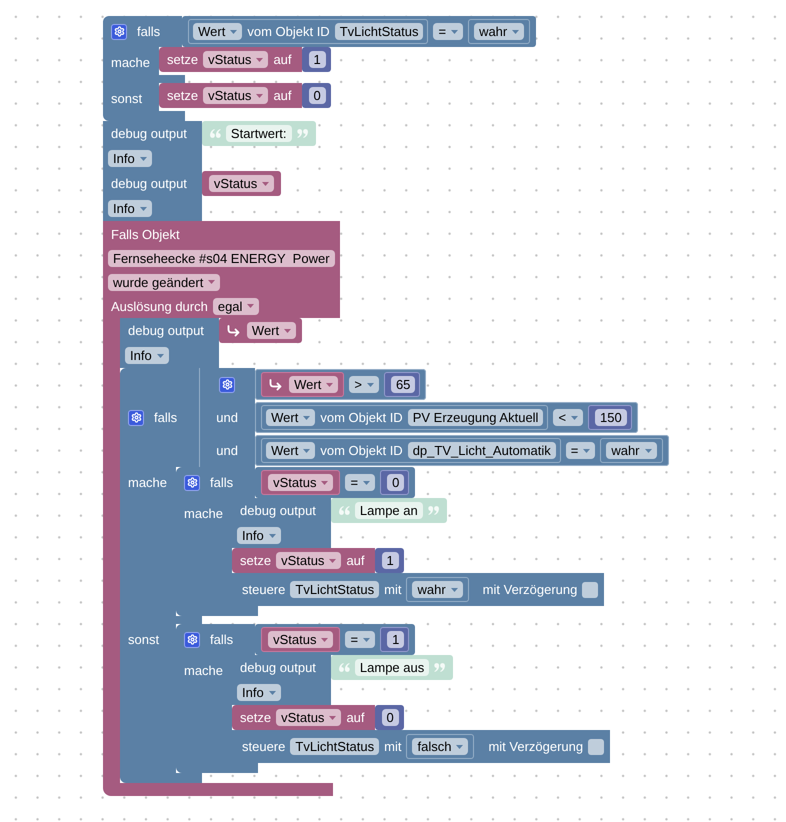  Describe the element at coordinates (393, 589) in the screenshot. I see `block-label: mit` at that location.